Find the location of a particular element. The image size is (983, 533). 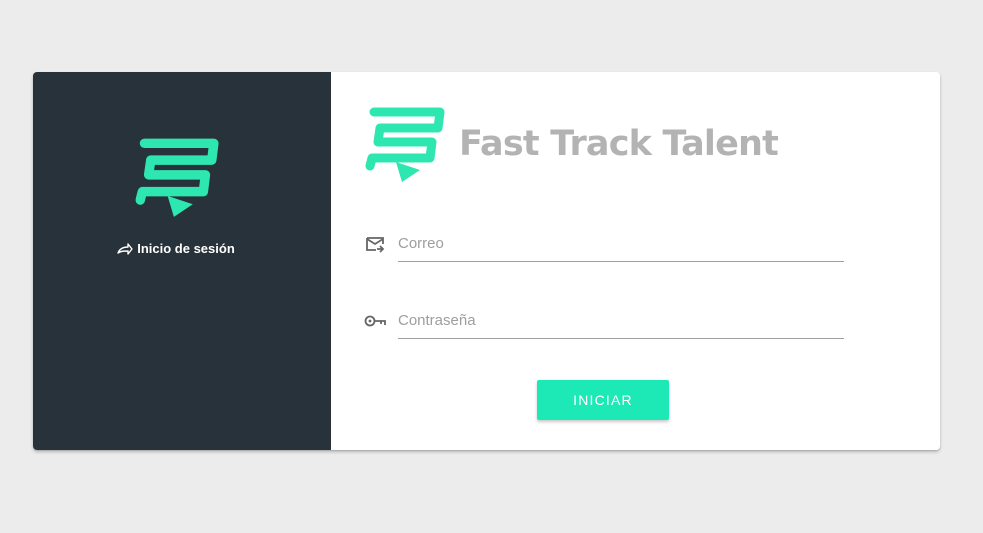

login-heading: Inicio de sesión is located at coordinates (176, 248).